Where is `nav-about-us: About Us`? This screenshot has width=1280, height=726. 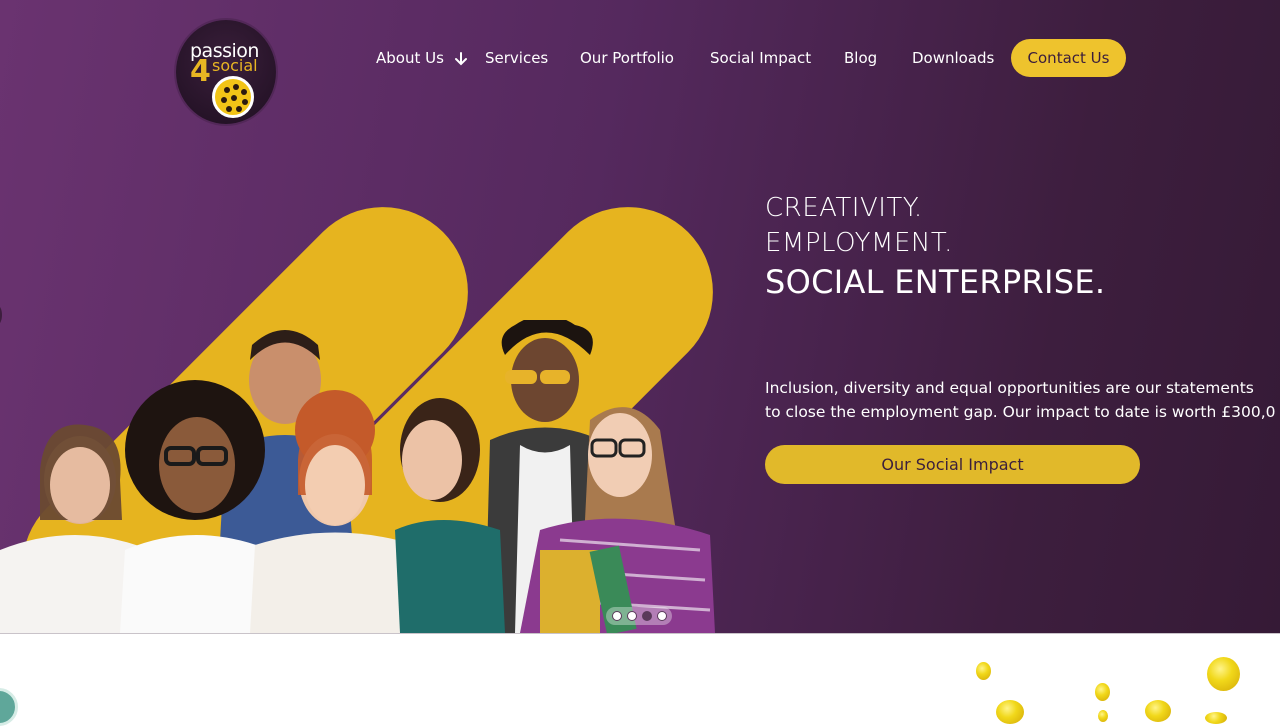
nav-about-us: About Us is located at coordinates (410, 58).